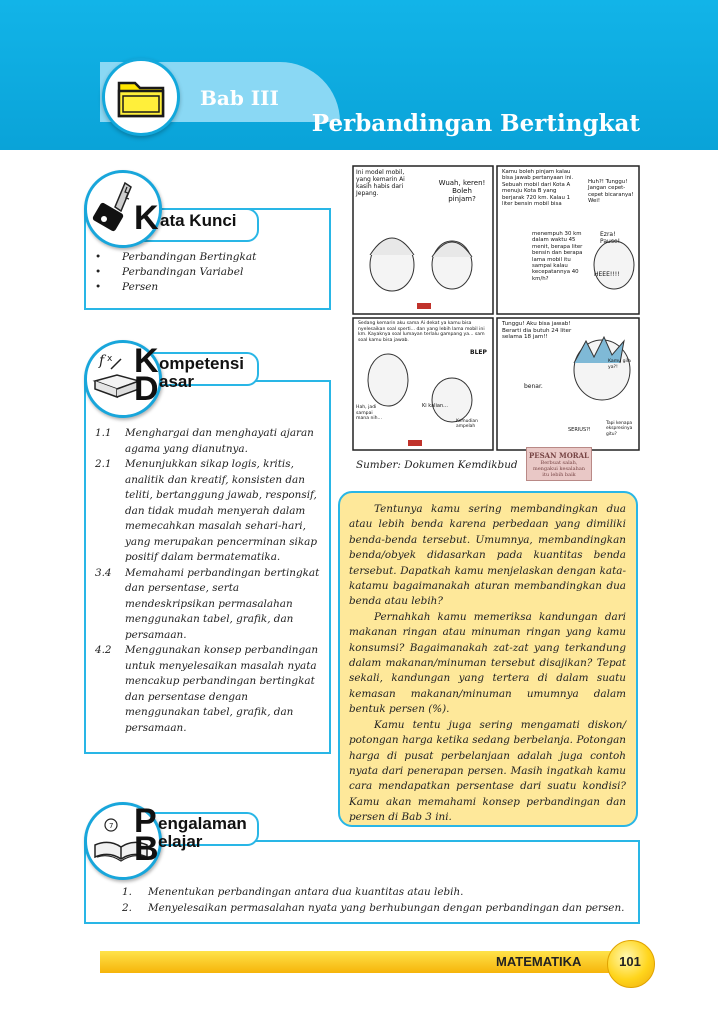  Describe the element at coordinates (110, 359) in the screenshot. I see `svg-text: x` at that location.